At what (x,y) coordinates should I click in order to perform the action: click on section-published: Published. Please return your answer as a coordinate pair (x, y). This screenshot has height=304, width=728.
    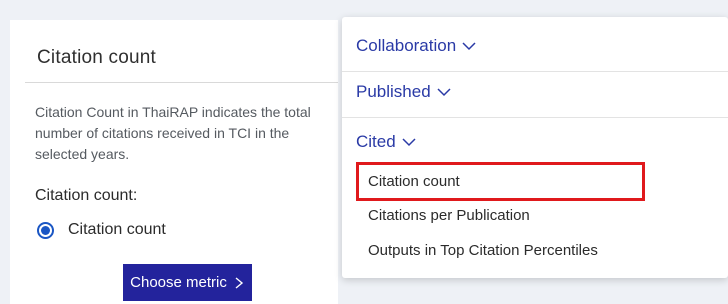
    Looking at the image, I should click on (403, 92).